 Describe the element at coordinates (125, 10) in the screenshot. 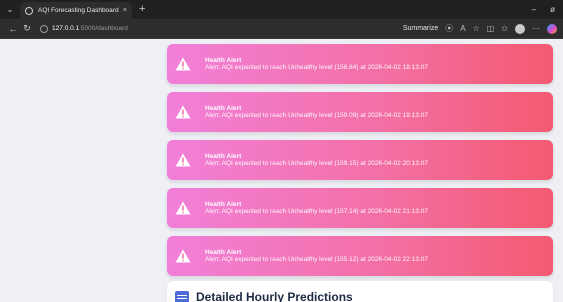

I see `tab-close-icon: ×` at that location.